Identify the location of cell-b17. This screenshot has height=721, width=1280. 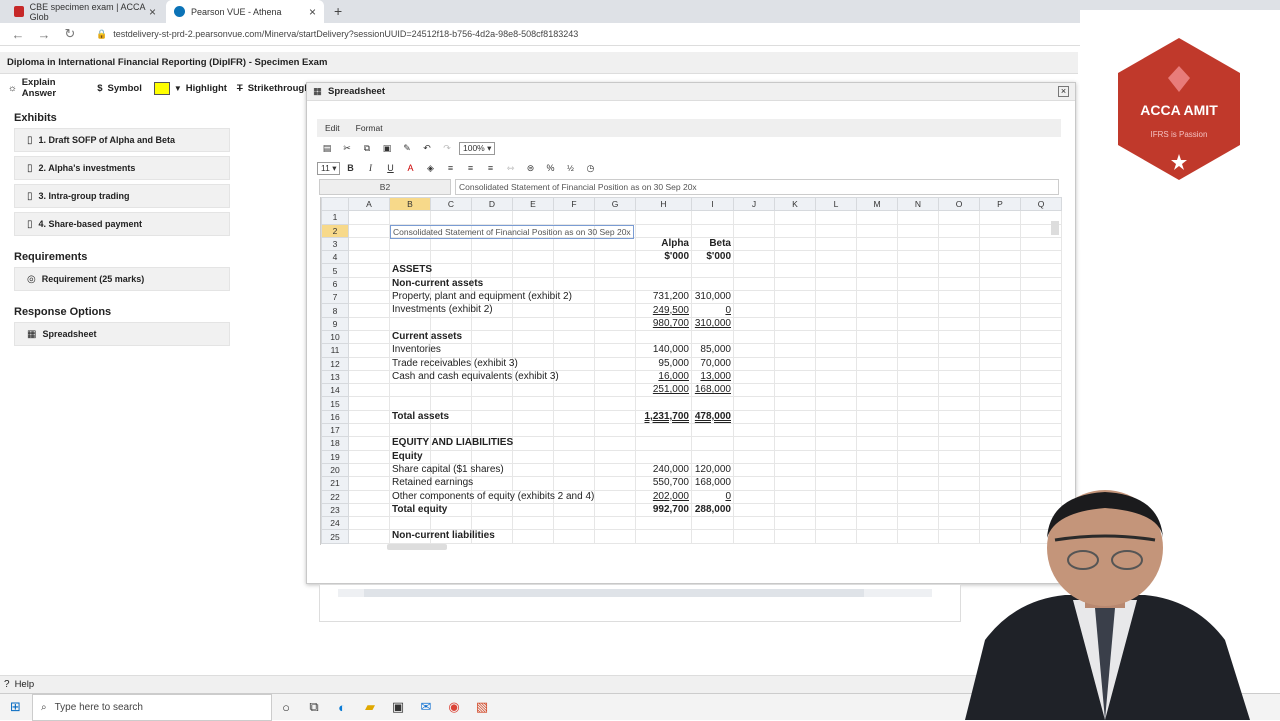
(410, 430).